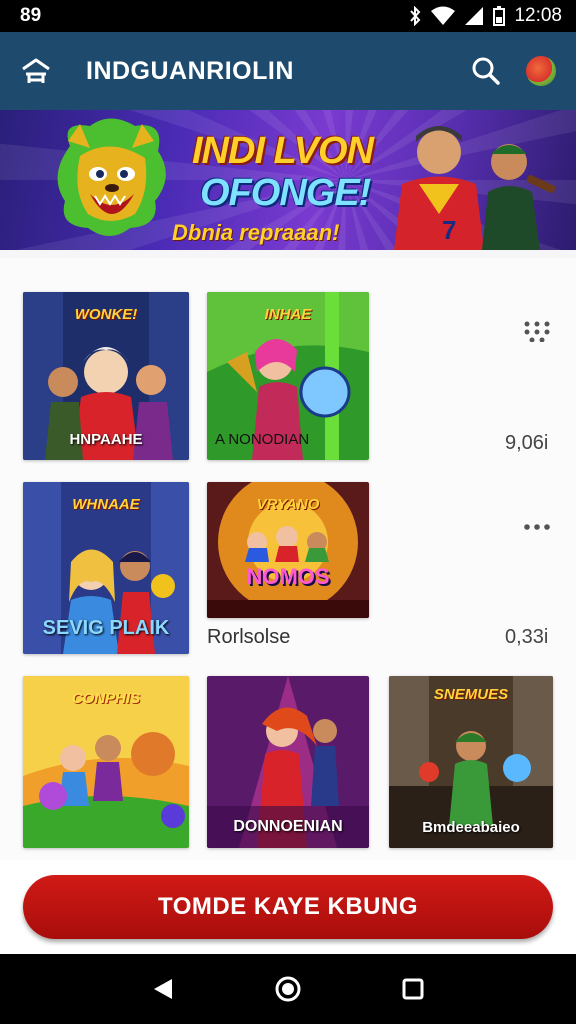 The image size is (576, 1024). Describe the element at coordinates (106, 568) in the screenshot. I see `game-tile: WHNAAE SEVIG PLAIK` at that location.